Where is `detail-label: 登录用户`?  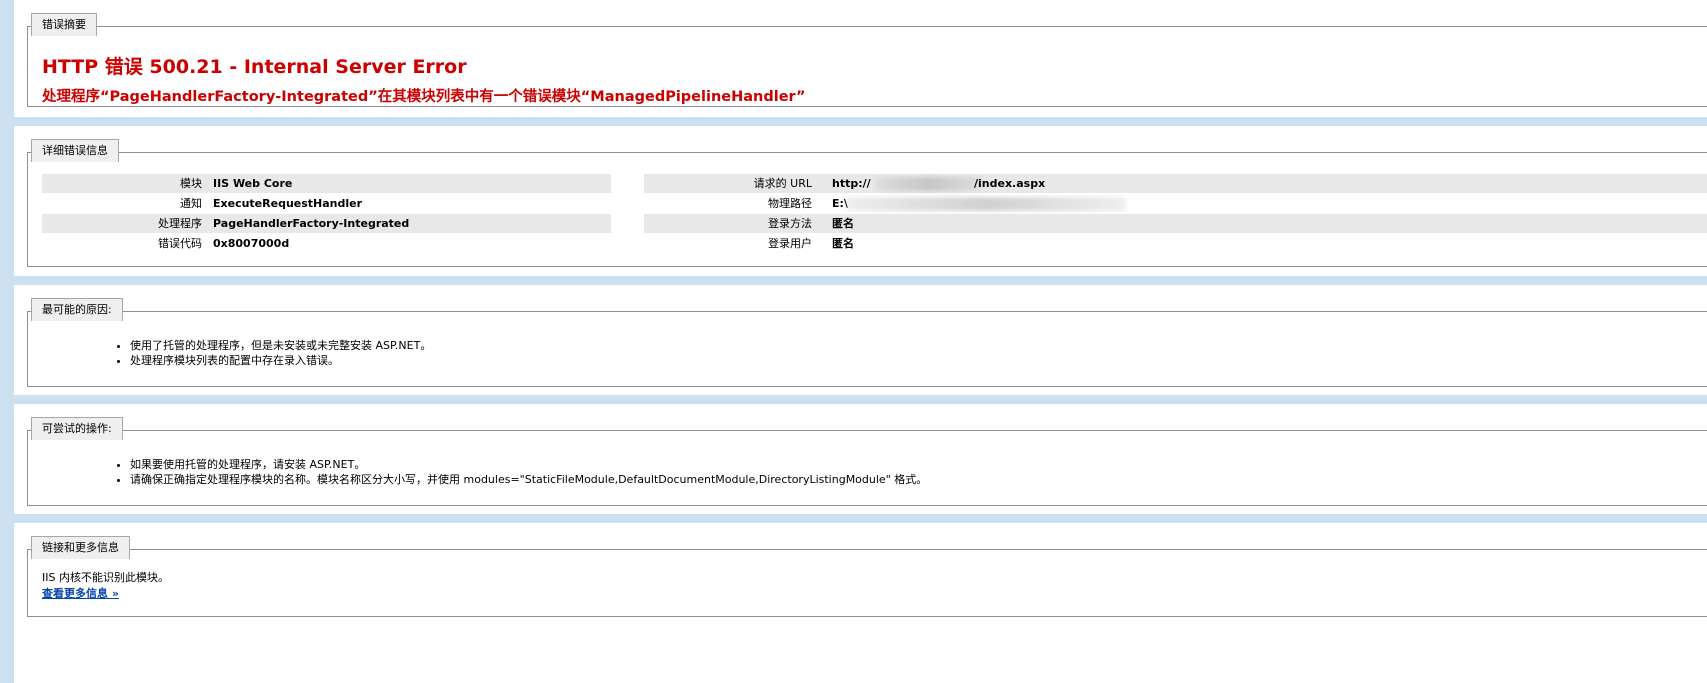 detail-label: 登录用户 is located at coordinates (790, 243).